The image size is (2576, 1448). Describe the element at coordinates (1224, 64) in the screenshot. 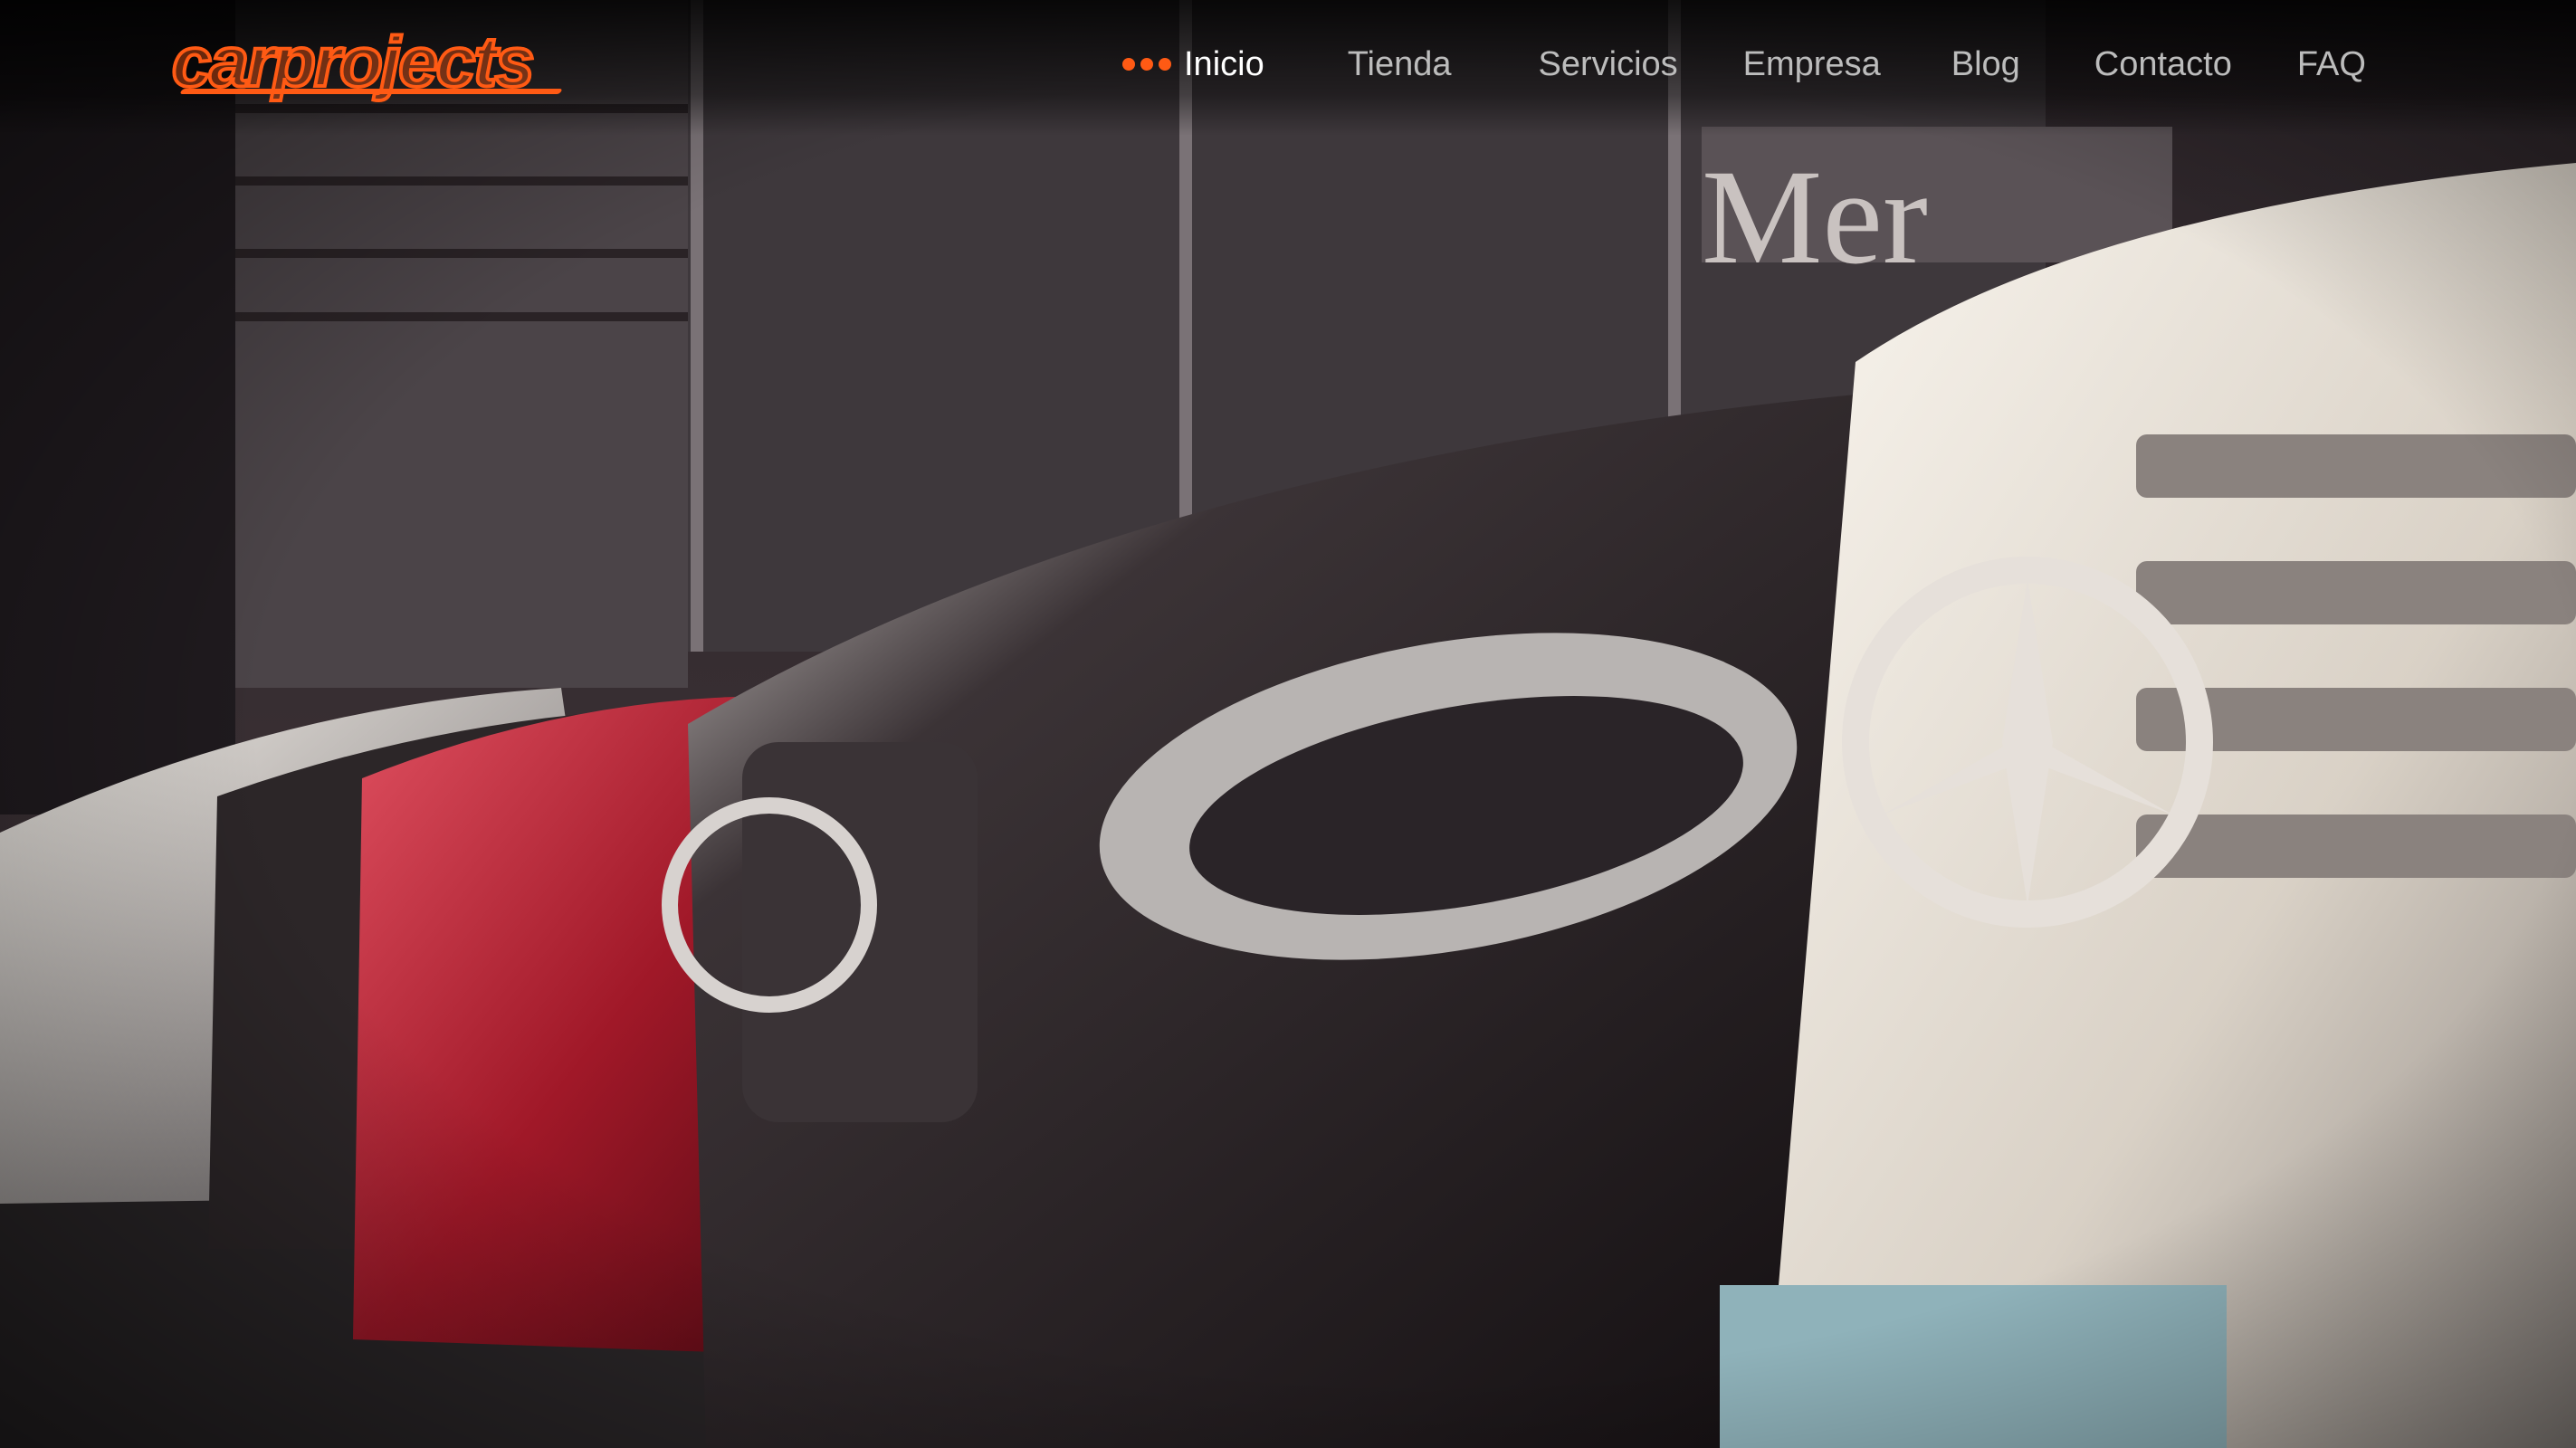

I see `nav-item-label: Inicio` at that location.